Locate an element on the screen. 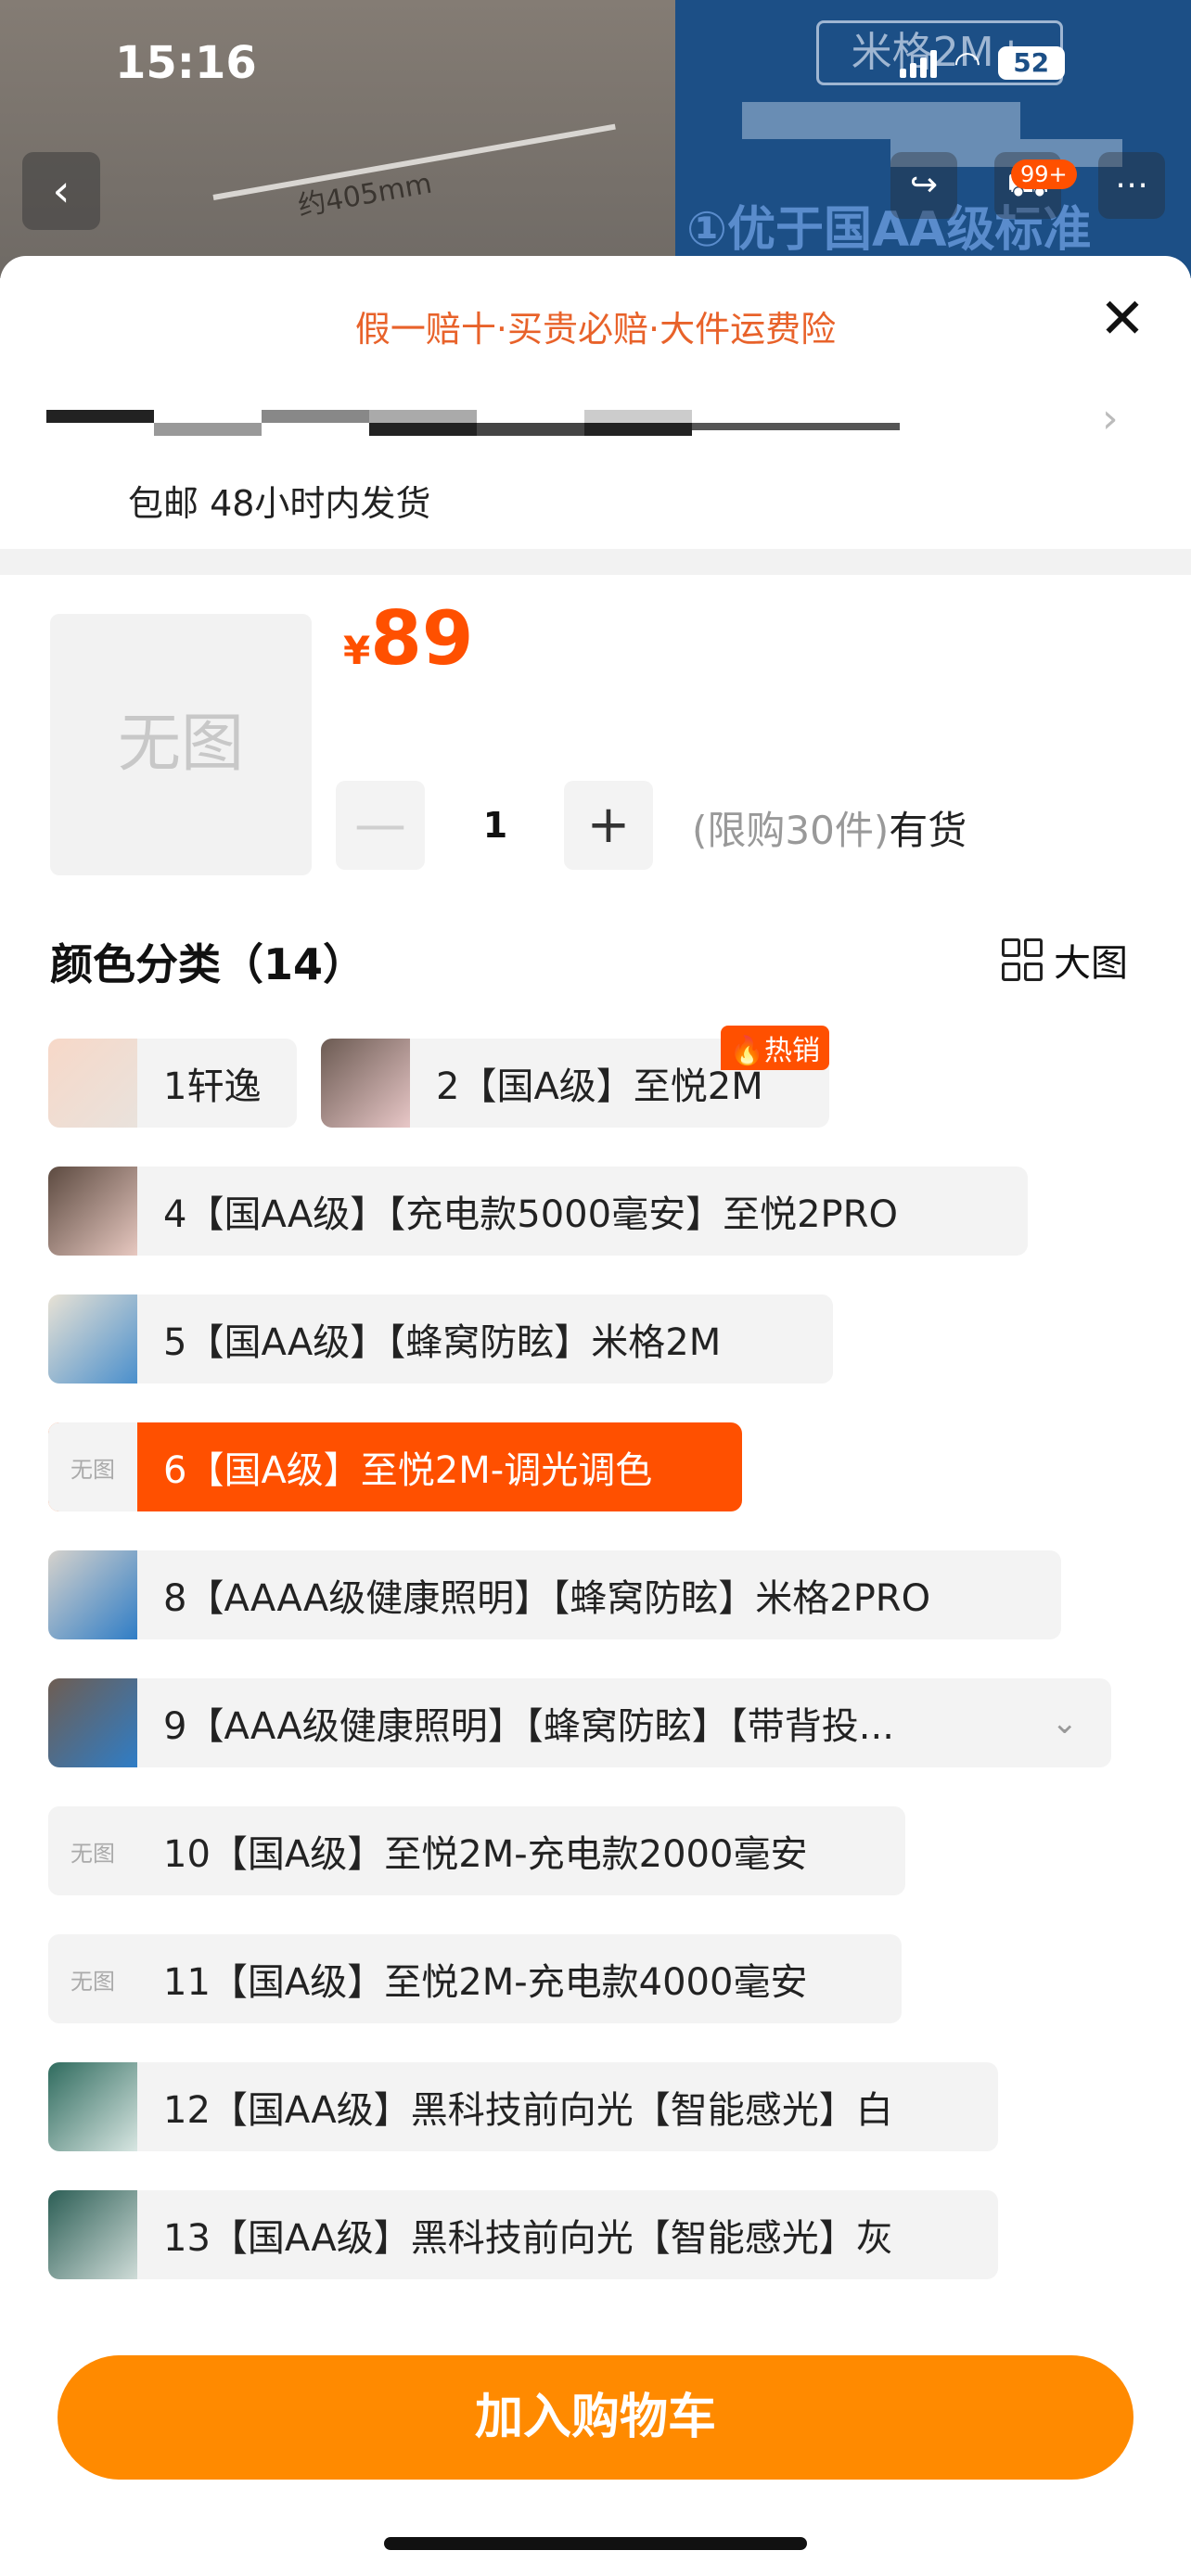 This screenshot has width=1191, height=2576. sku-option: 无图 10【国A级】至悦2M-充电款2000毫安 is located at coordinates (476, 1850).